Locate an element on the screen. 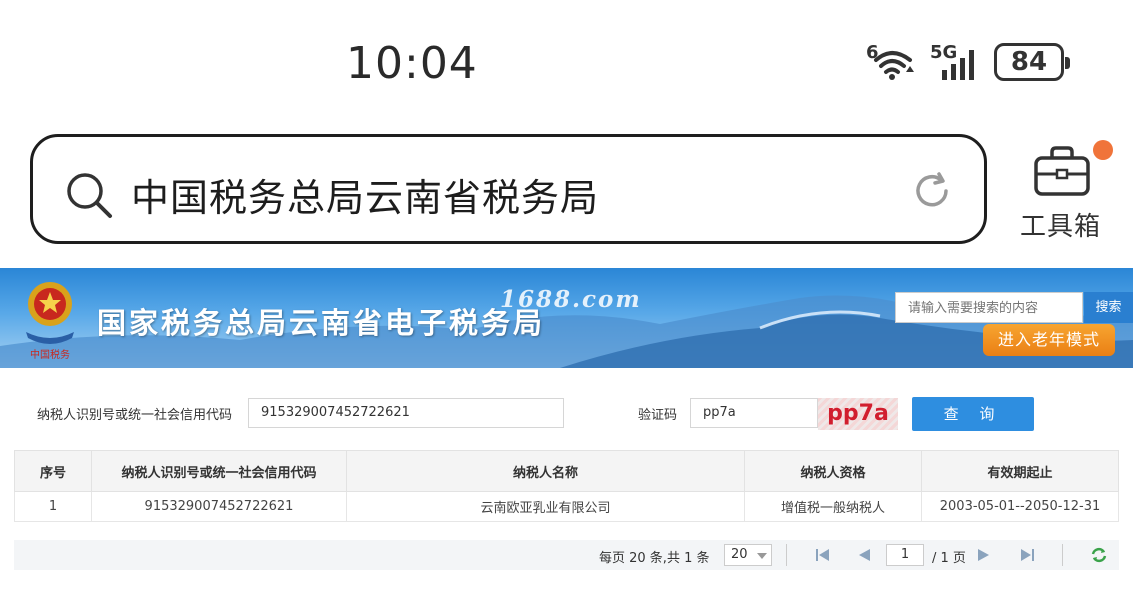 The image size is (1133, 596). toolbox-button: 工具箱 is located at coordinates (1066, 191).